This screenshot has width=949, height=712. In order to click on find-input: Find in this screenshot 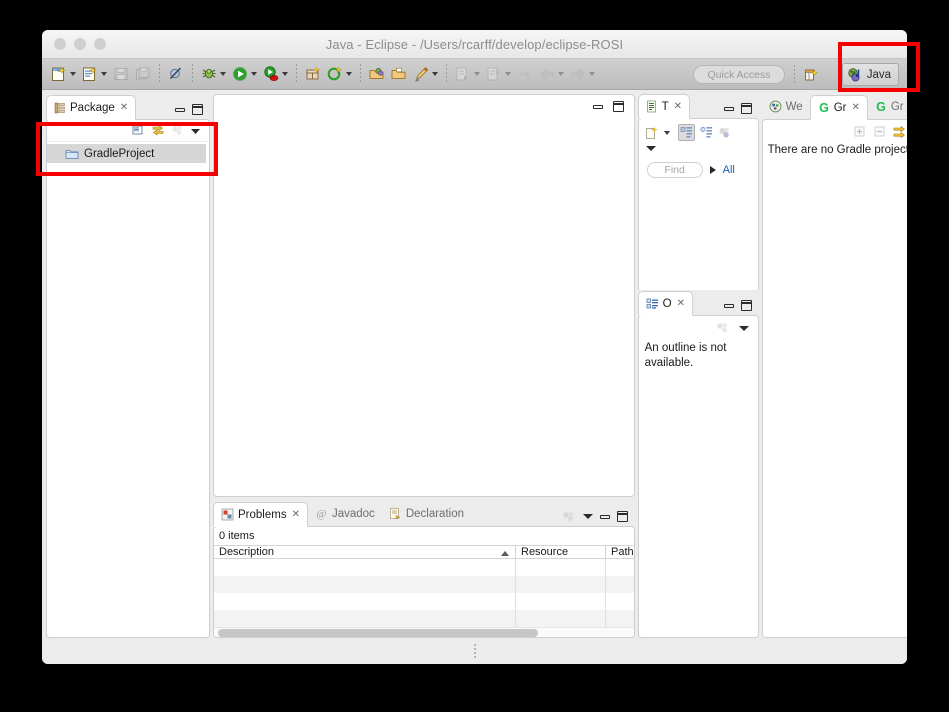, I will do `click(674, 170)`.